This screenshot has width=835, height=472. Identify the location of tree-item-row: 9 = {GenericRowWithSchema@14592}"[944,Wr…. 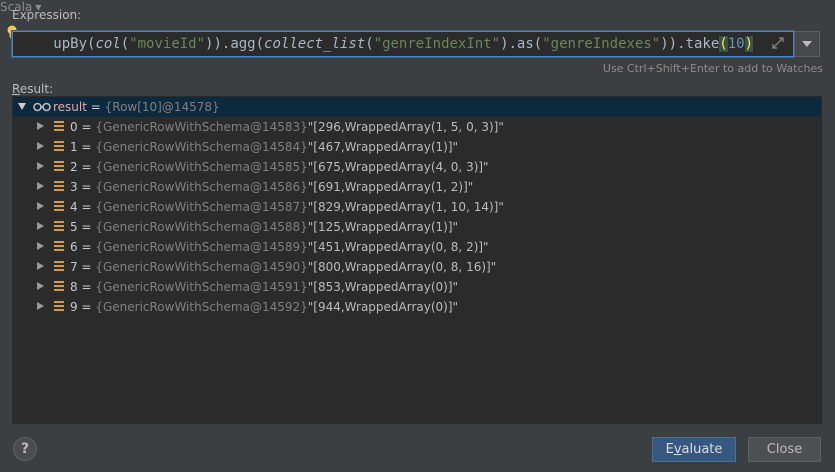
(417, 307).